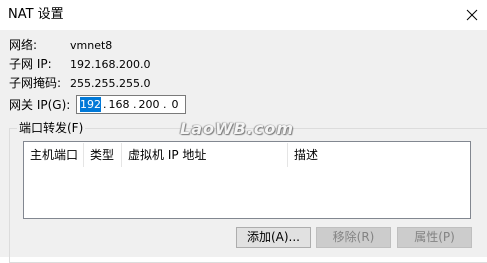 The width and height of the screenshot is (487, 263). I want to click on close-button, so click(472, 15).